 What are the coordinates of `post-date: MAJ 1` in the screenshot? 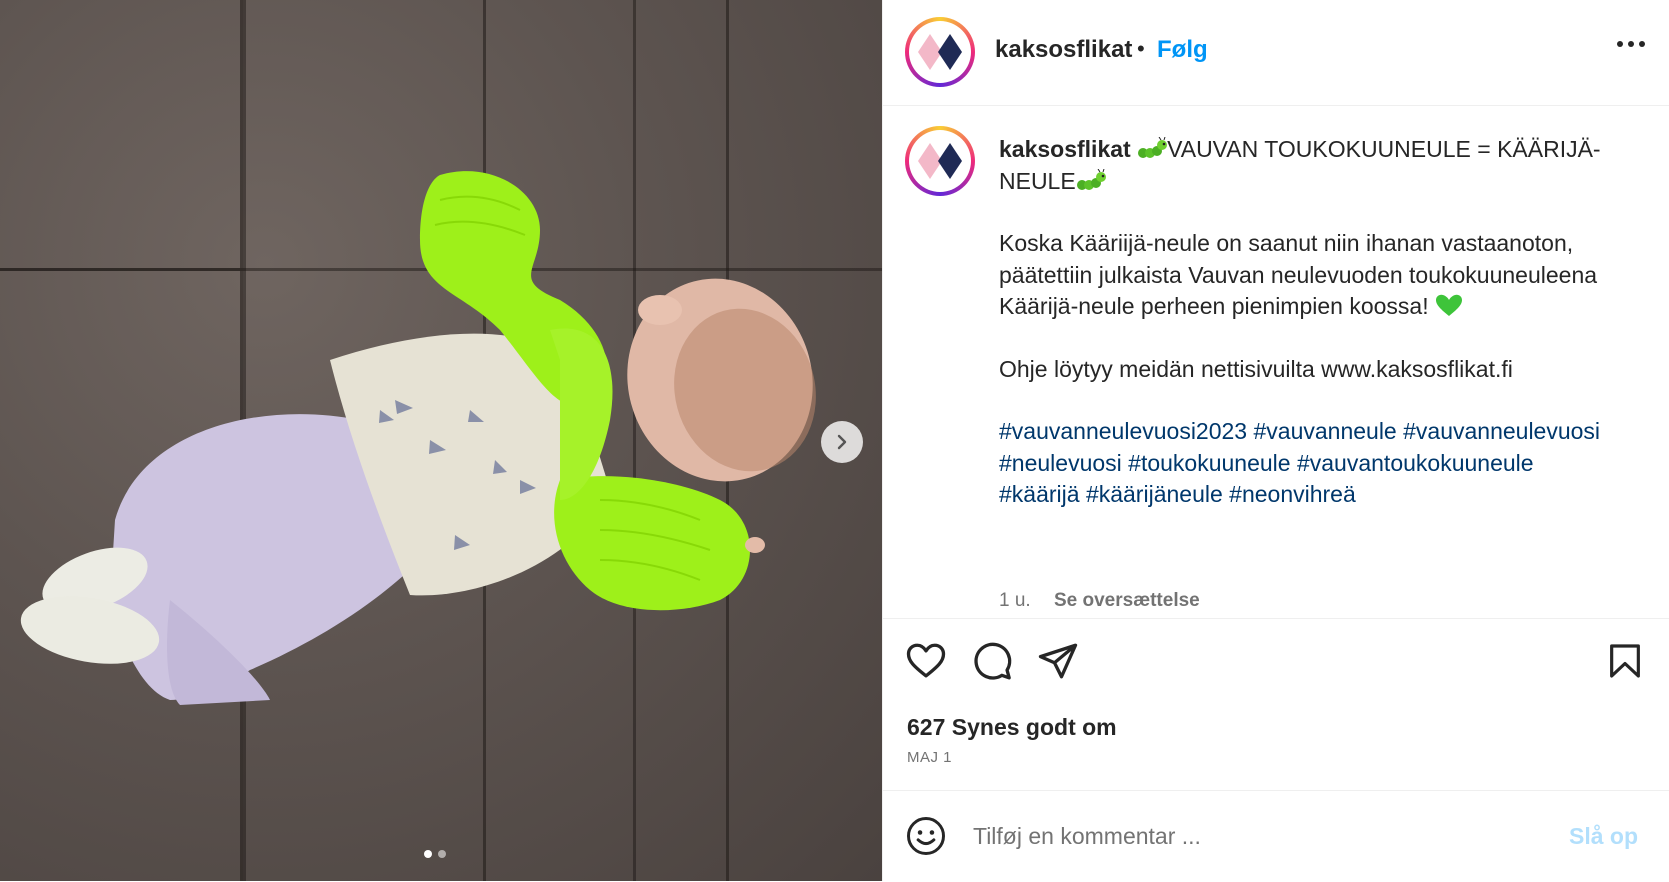 It's located at (929, 757).